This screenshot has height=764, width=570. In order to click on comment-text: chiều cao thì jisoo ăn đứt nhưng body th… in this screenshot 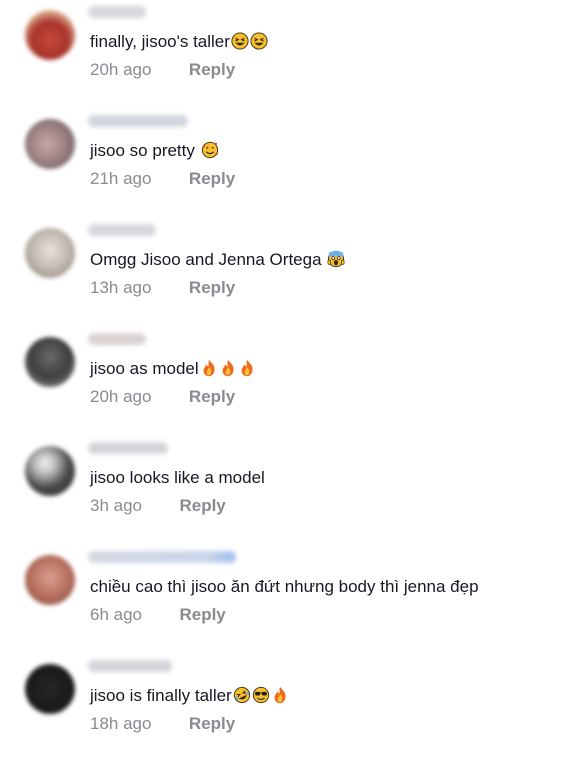, I will do `click(284, 587)`.